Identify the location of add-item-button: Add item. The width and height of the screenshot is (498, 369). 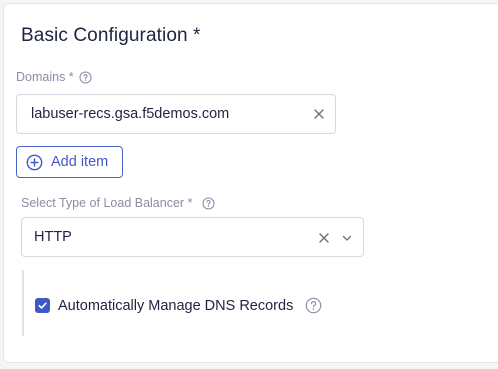
(69, 162).